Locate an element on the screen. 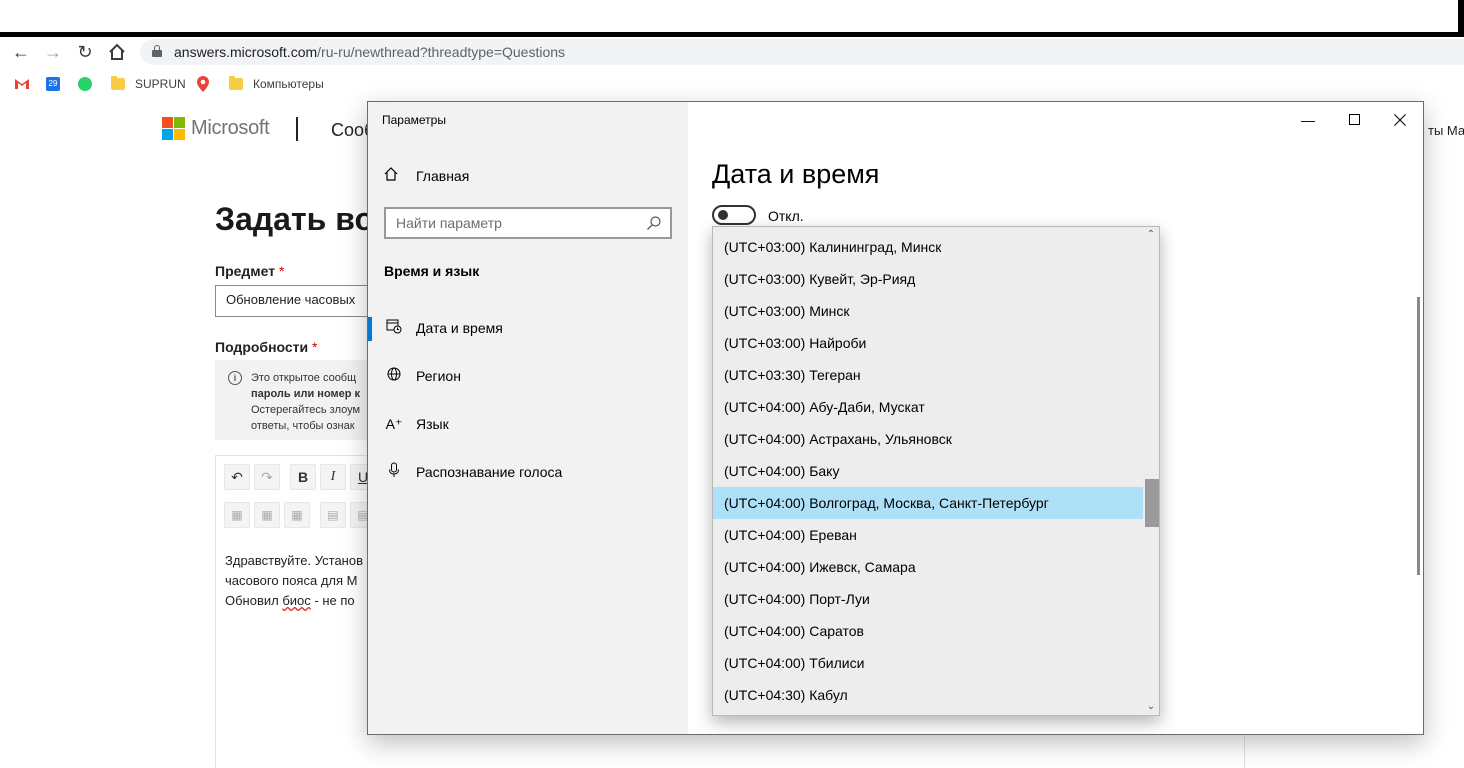 The width and height of the screenshot is (1464, 768). timezone-option: (UTC+04:00) Тбилиси is located at coordinates (928, 663).